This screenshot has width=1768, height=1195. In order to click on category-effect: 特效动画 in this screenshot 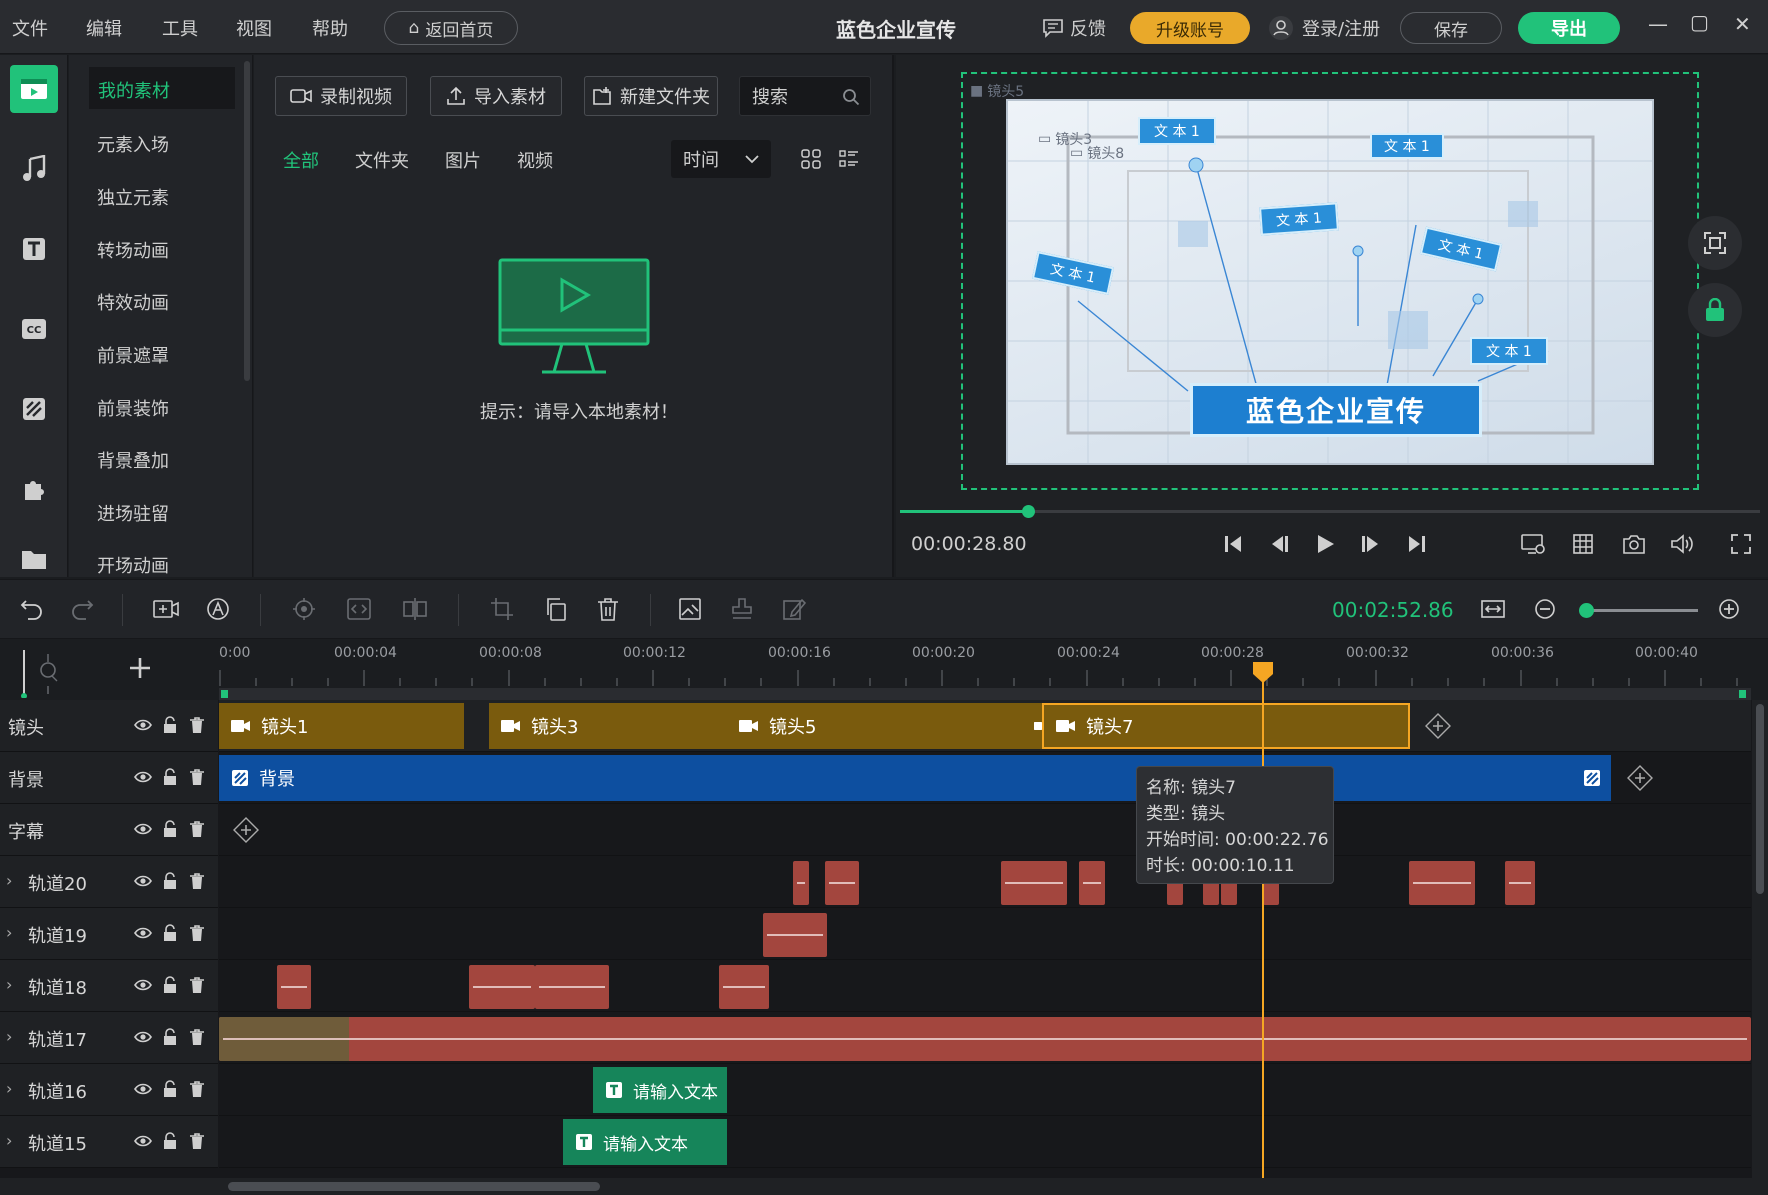, I will do `click(133, 302)`.